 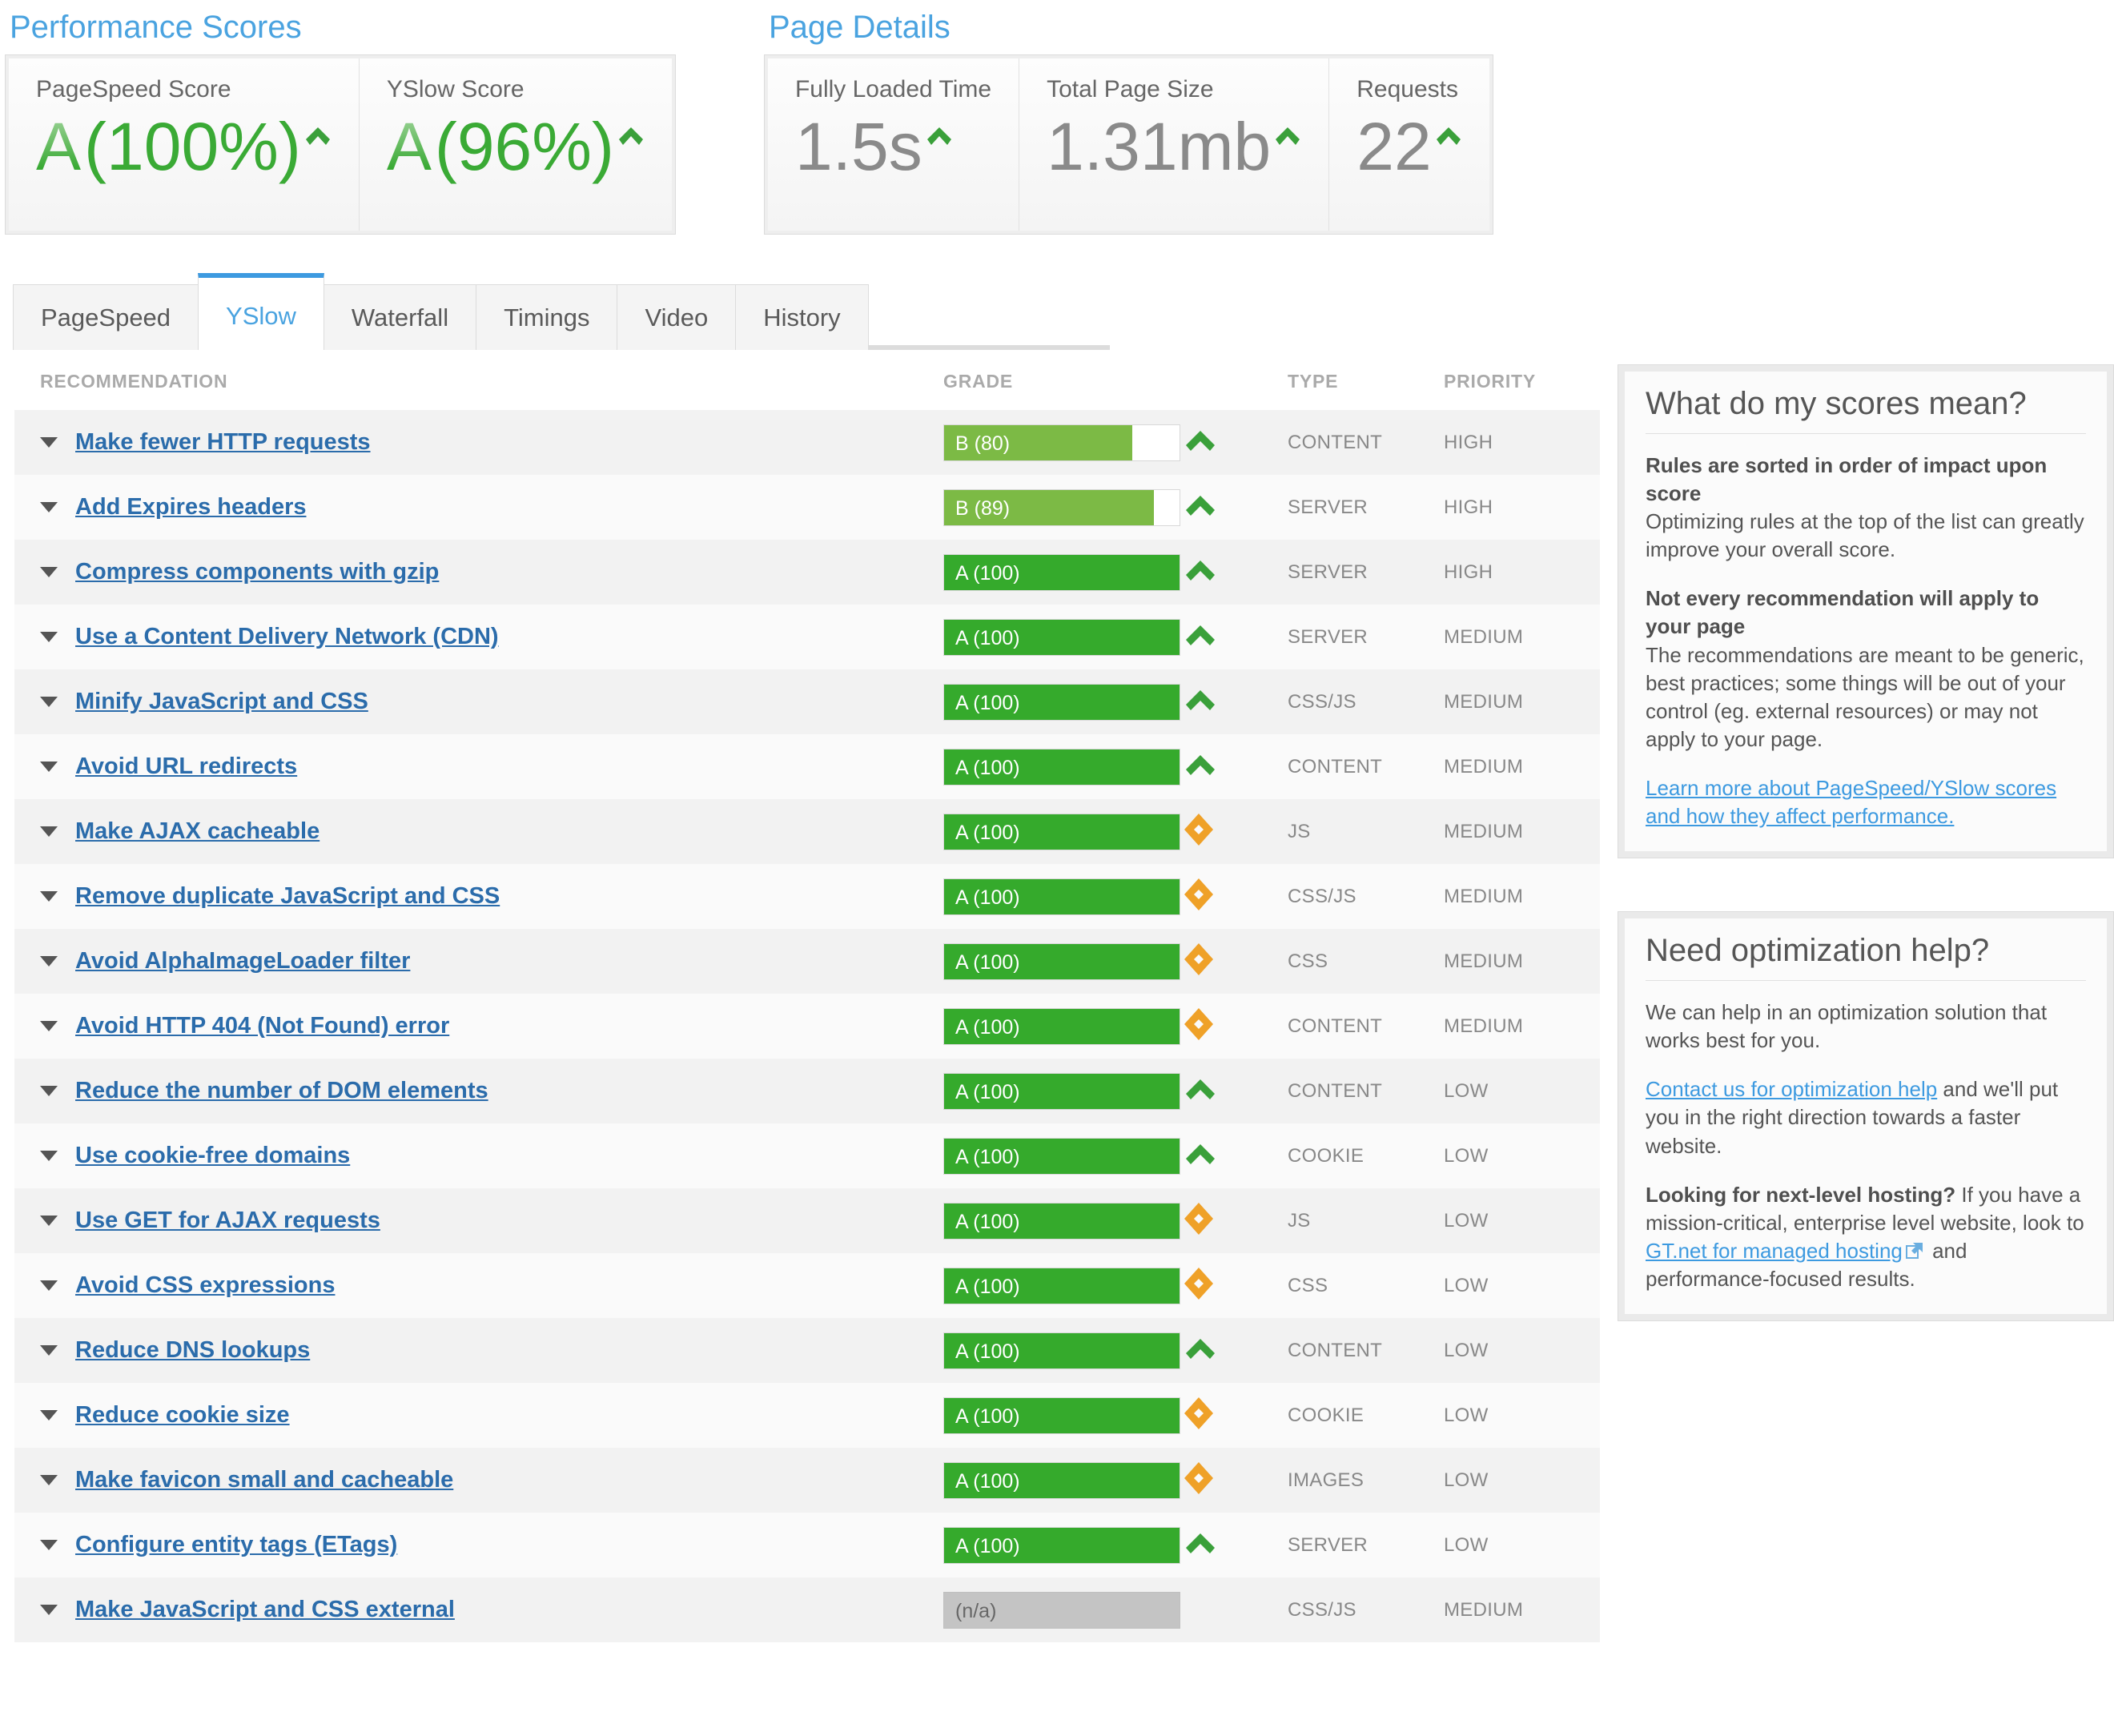 I want to click on cell-recommendation: Configure entity tags (ETags), so click(x=479, y=1545).